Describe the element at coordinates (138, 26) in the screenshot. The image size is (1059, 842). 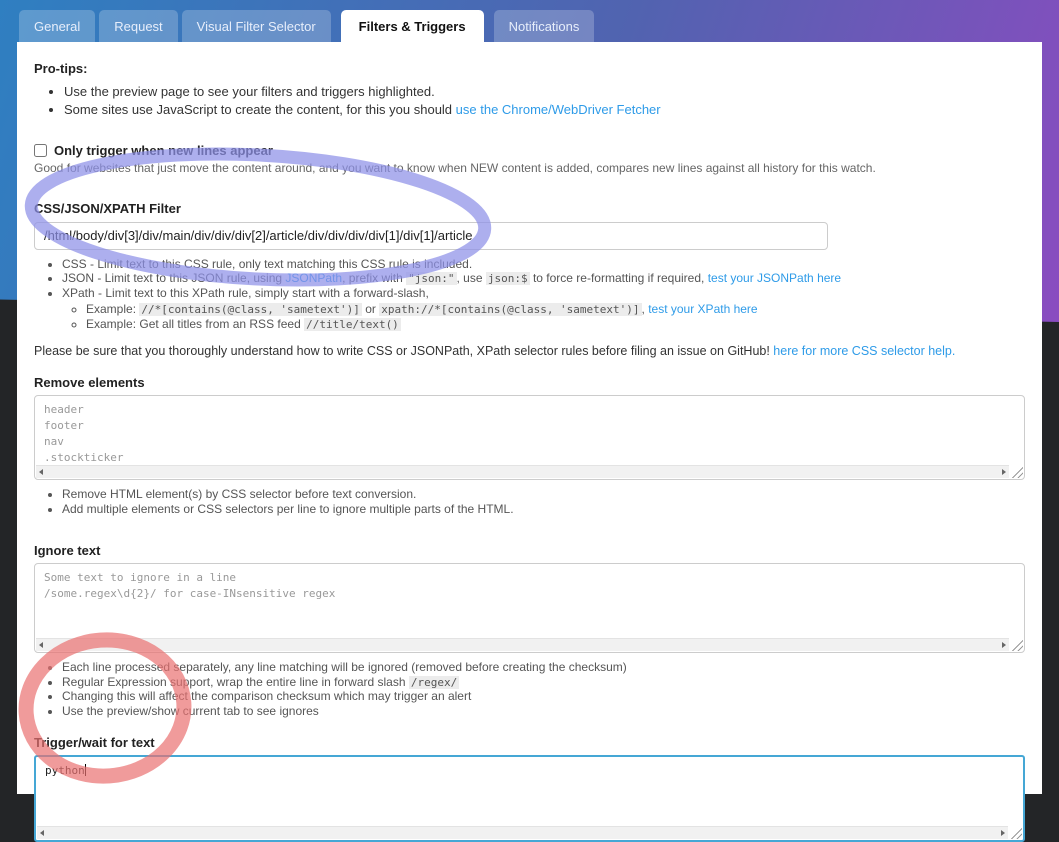
I see `tab-request: Request` at that location.